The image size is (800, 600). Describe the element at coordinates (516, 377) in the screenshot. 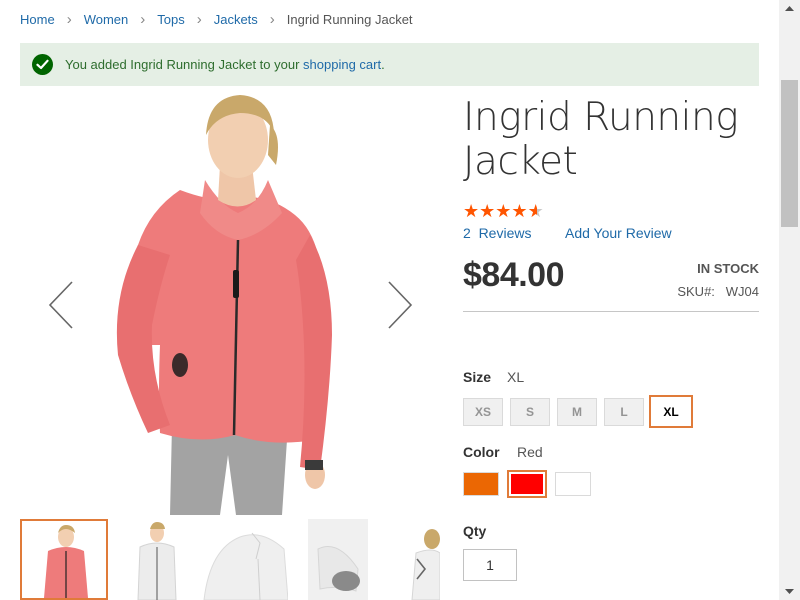

I see `size-selected-value: XL` at that location.